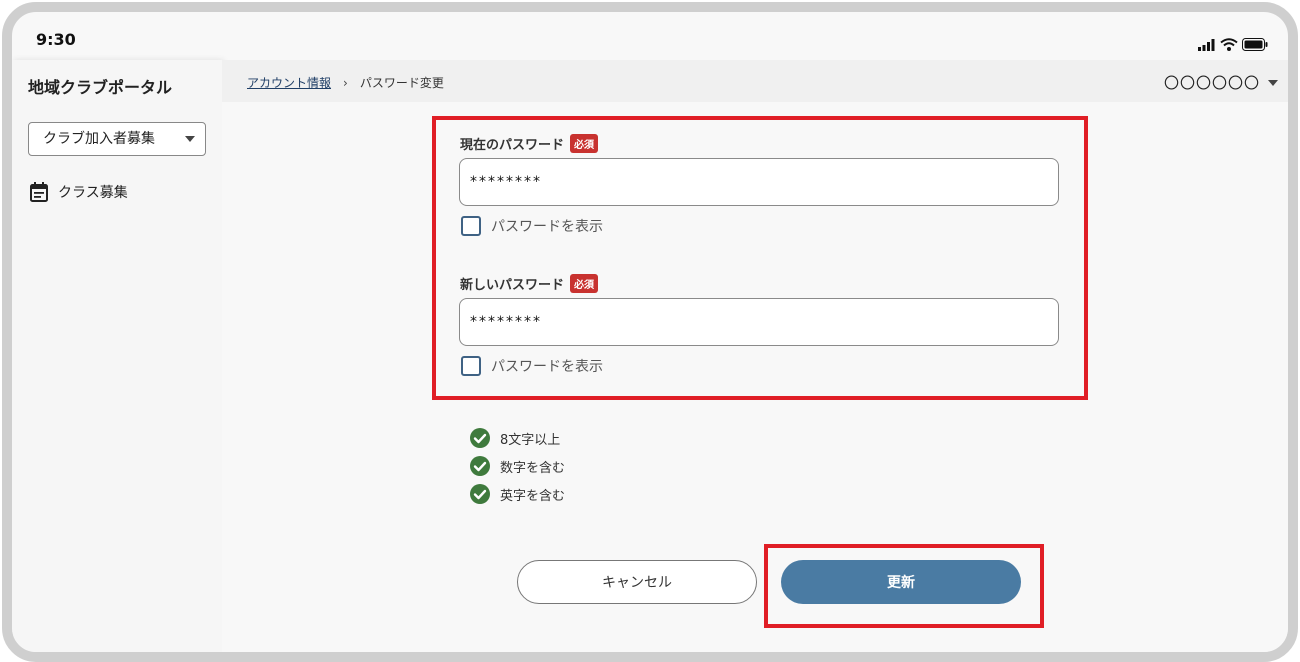 Image resolution: width=1300 pixels, height=662 pixels. I want to click on breadcrumb-current: パスワード変更, so click(401, 83).